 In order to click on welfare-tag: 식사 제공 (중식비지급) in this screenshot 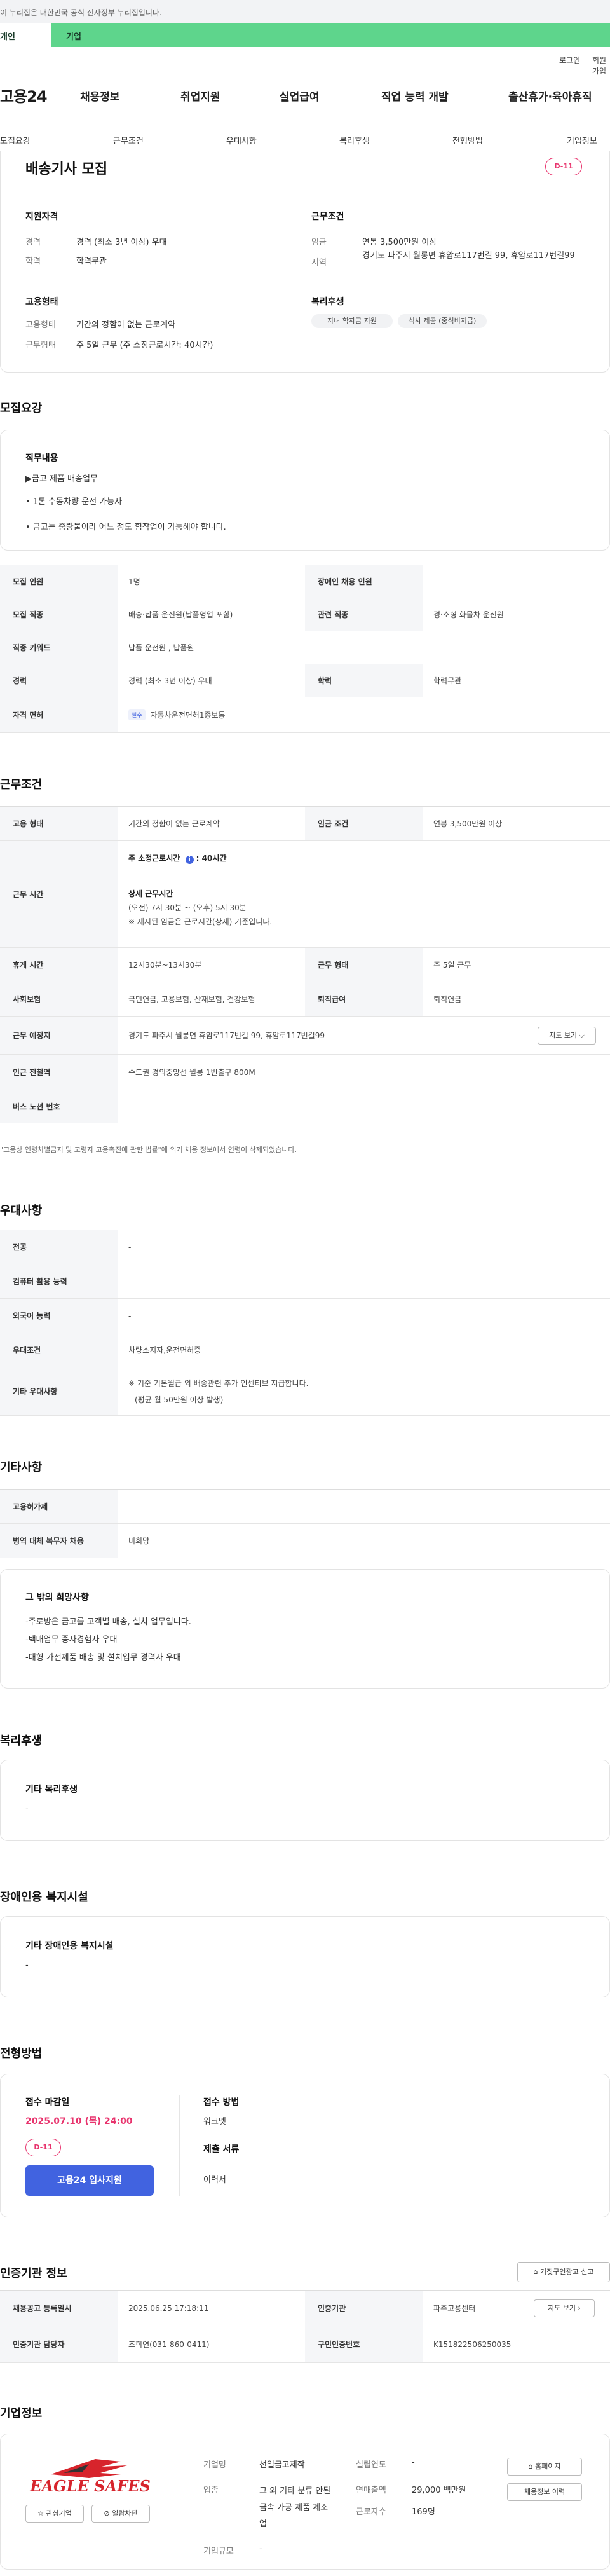, I will do `click(442, 321)`.